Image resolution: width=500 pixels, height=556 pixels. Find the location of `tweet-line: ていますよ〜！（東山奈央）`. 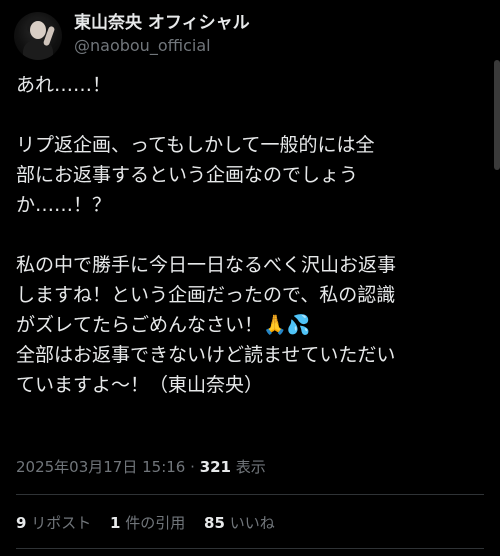

tweet-line: ていますよ〜！（東山奈央） is located at coordinates (140, 385).